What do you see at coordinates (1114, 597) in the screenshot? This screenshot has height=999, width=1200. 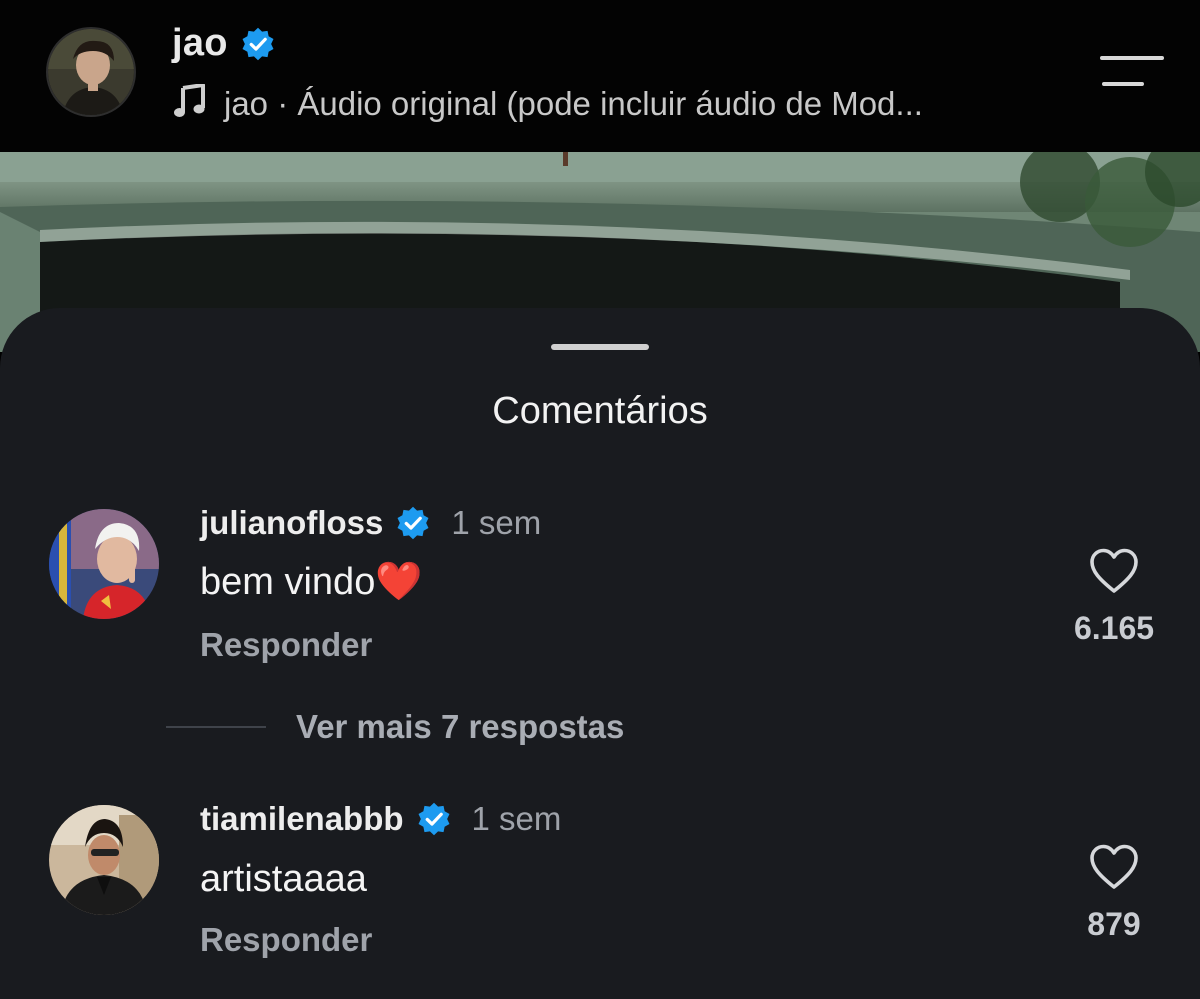 I see `like-control: 6.165` at bounding box center [1114, 597].